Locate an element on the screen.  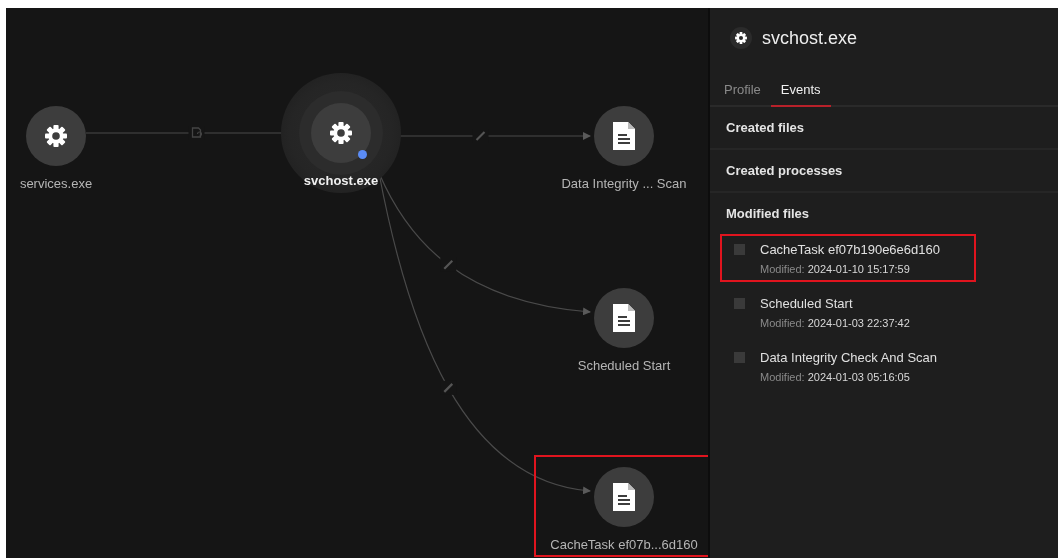
modified-date: Modified: 2024-01-03 05:16:05 is located at coordinates (835, 377).